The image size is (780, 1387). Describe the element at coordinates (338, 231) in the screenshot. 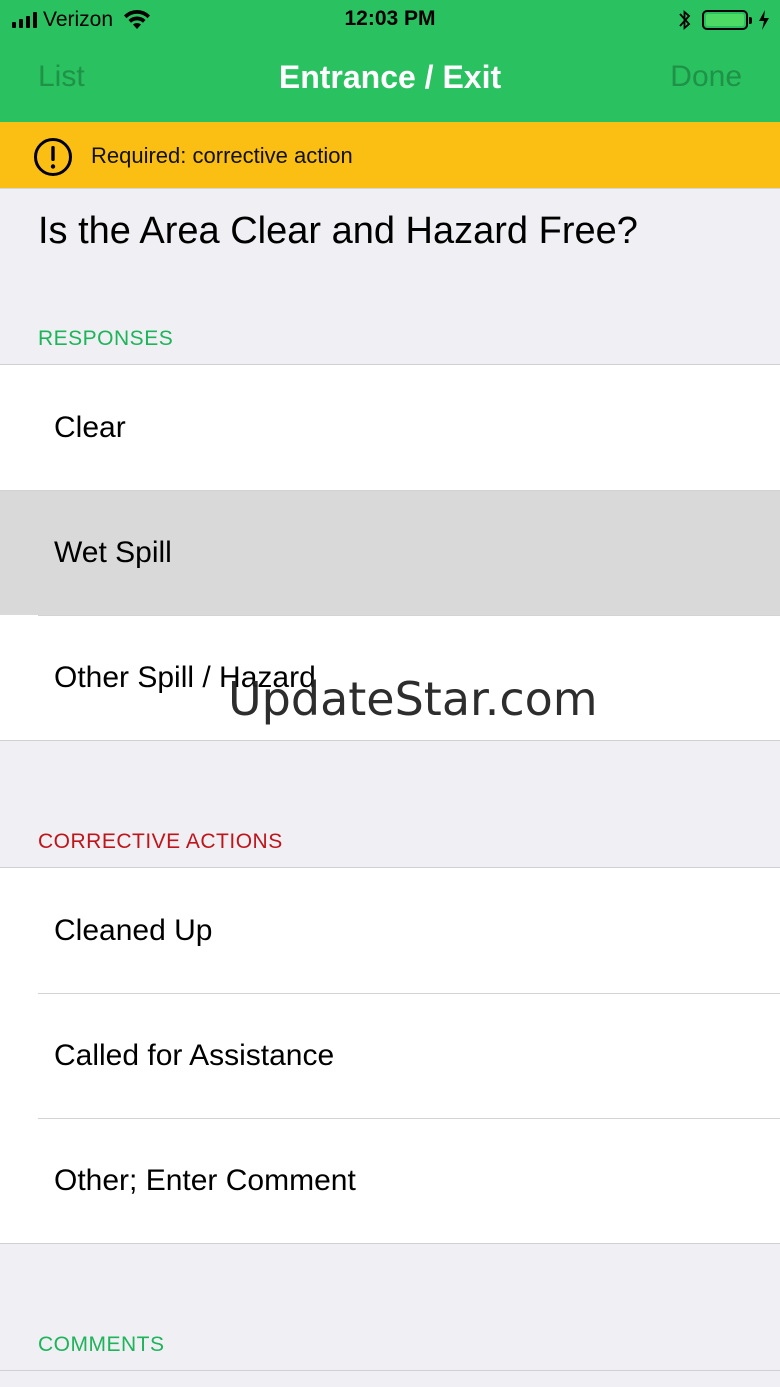

I see `question-title: Is the Area Clear and Hazard Free?` at that location.